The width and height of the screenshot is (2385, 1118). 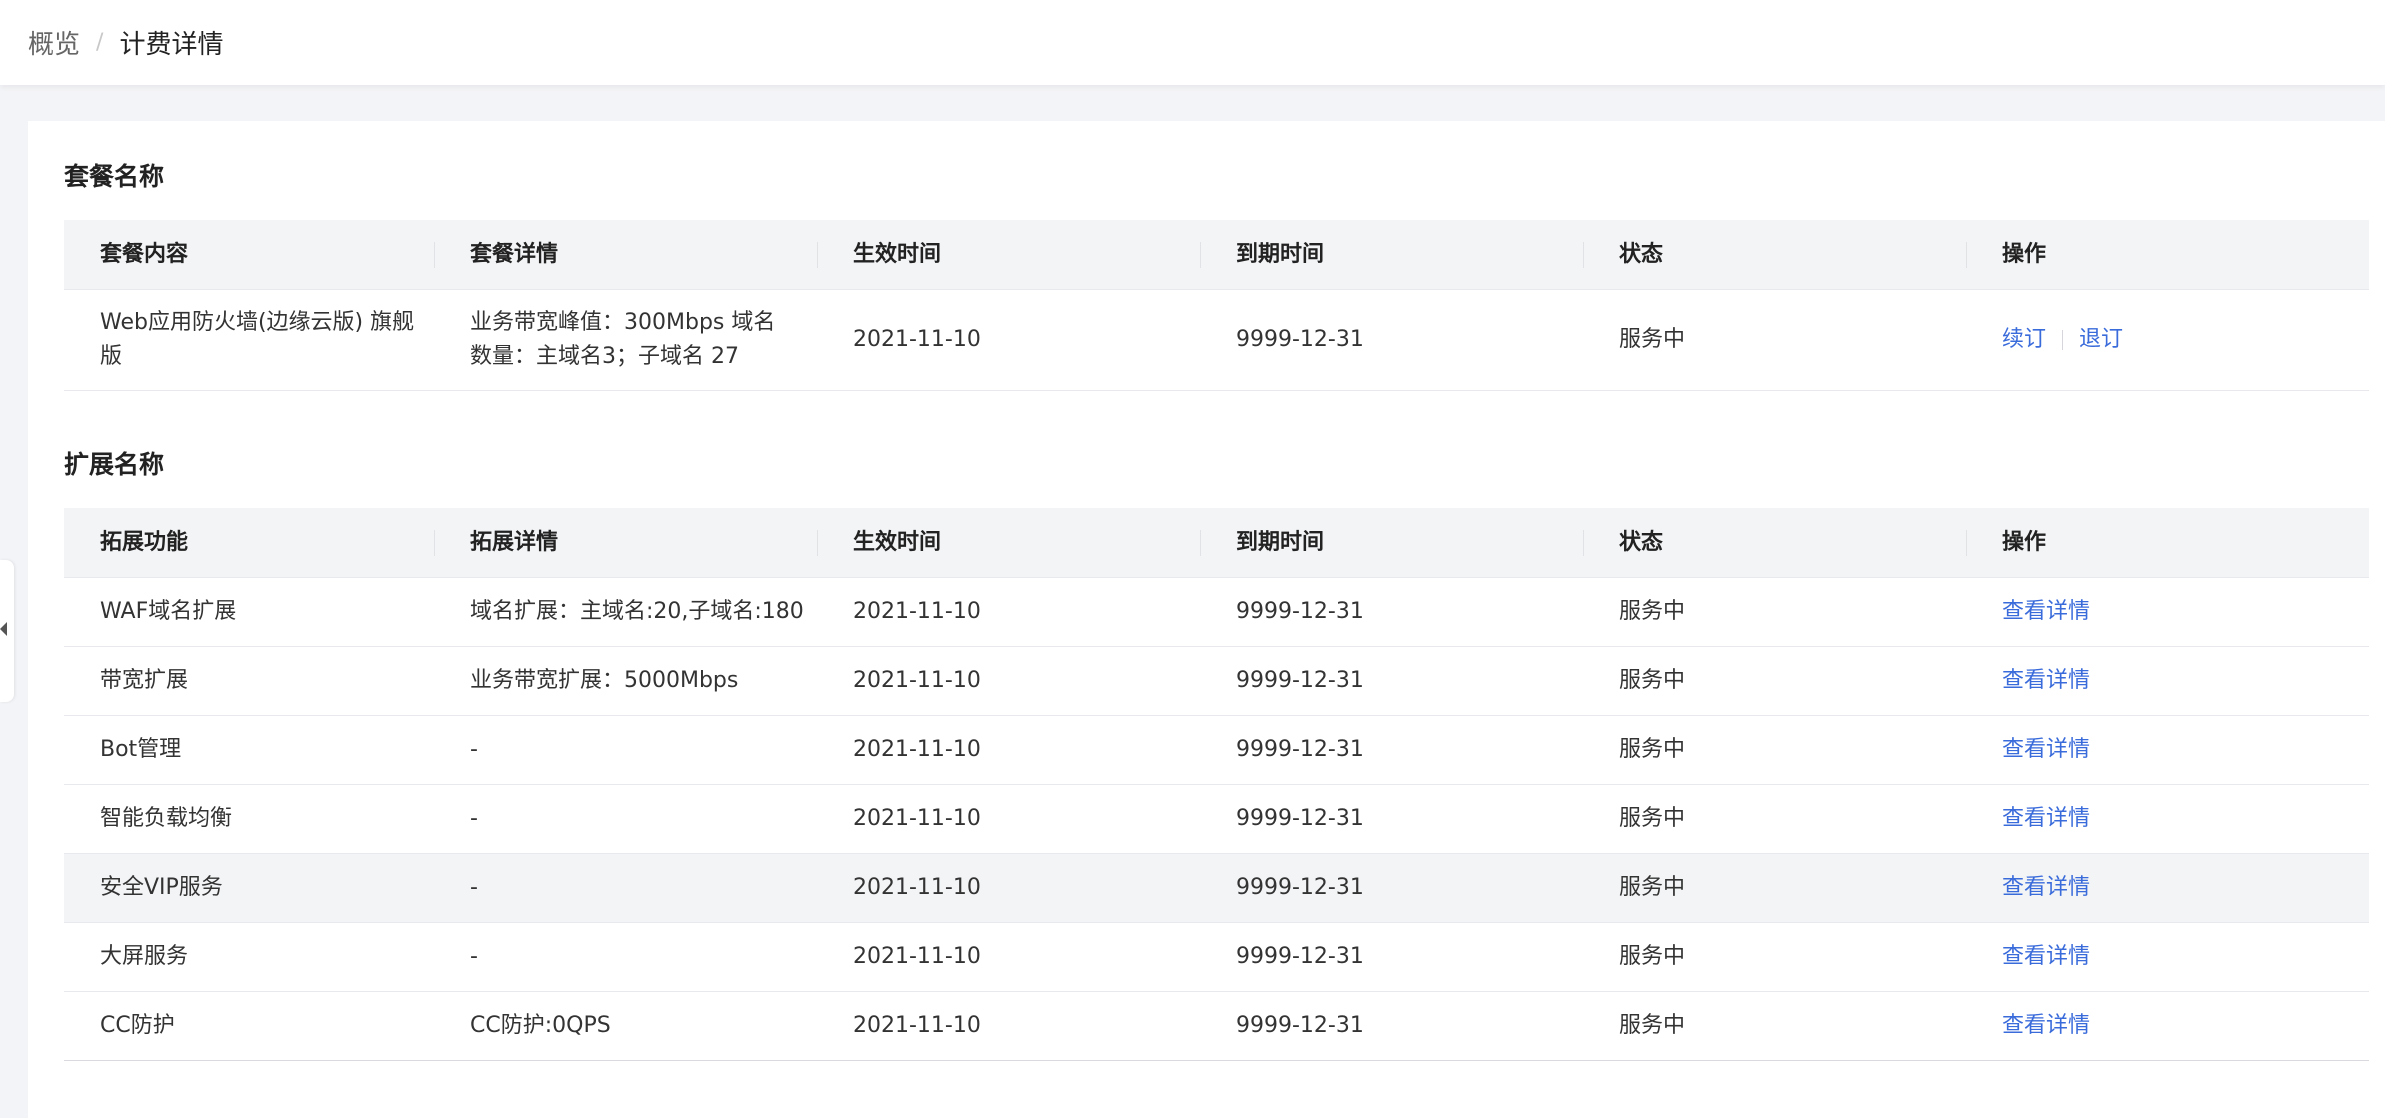 What do you see at coordinates (1192, 42) in the screenshot?
I see `top-bar: 概览 / 计费详情` at bounding box center [1192, 42].